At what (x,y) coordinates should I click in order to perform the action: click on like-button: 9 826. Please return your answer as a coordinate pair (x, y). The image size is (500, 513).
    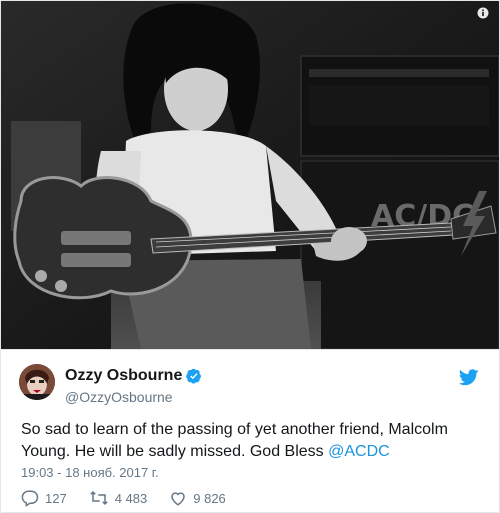
    Looking at the image, I should click on (197, 498).